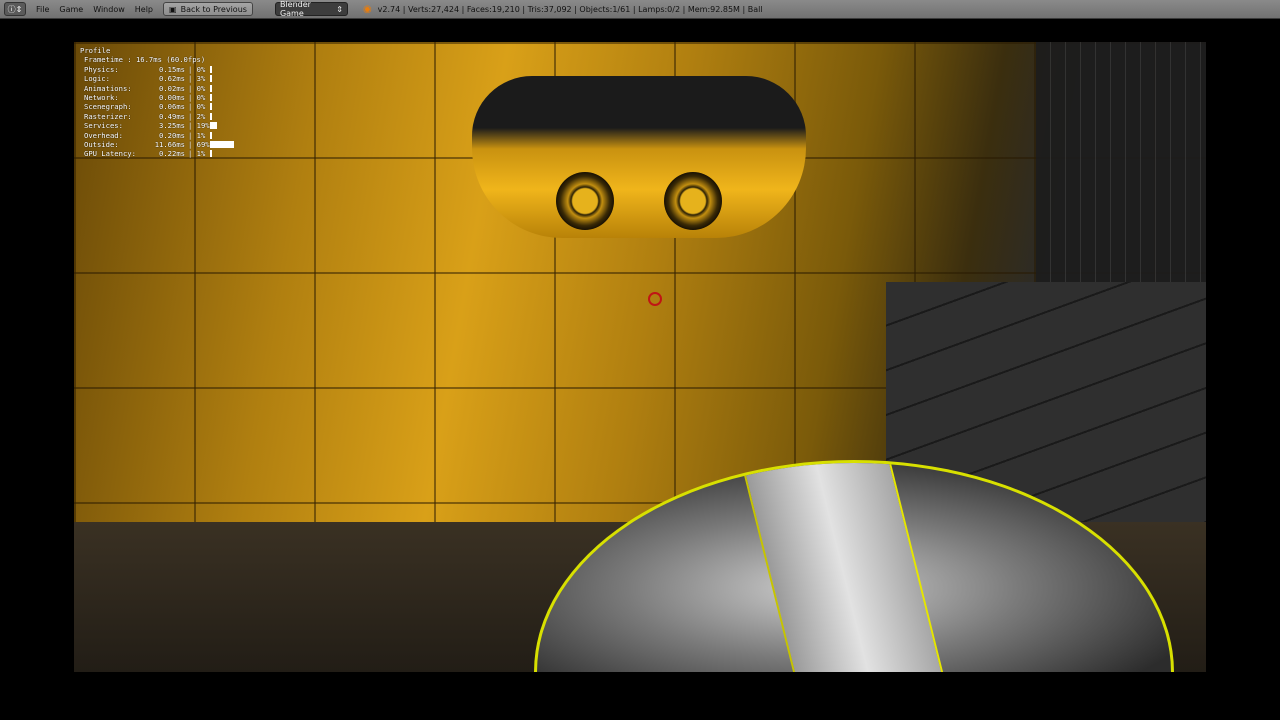  What do you see at coordinates (157, 125) in the screenshot?
I see `profile-row: Services: 3.25ms | 19%` at bounding box center [157, 125].